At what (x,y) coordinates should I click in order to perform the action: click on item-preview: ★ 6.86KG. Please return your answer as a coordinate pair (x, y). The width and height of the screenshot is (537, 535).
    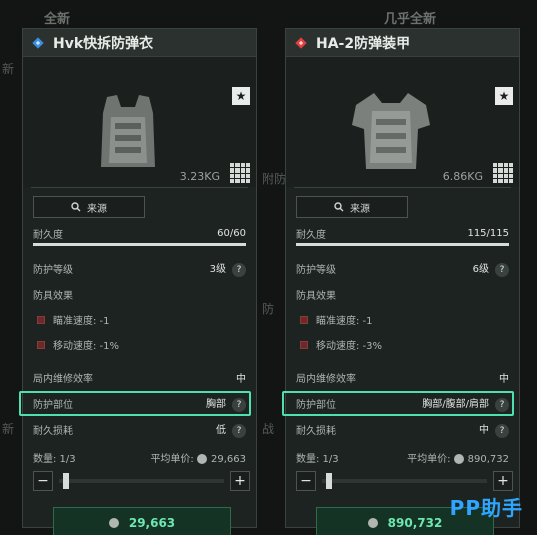
    Looking at the image, I should click on (402, 122).